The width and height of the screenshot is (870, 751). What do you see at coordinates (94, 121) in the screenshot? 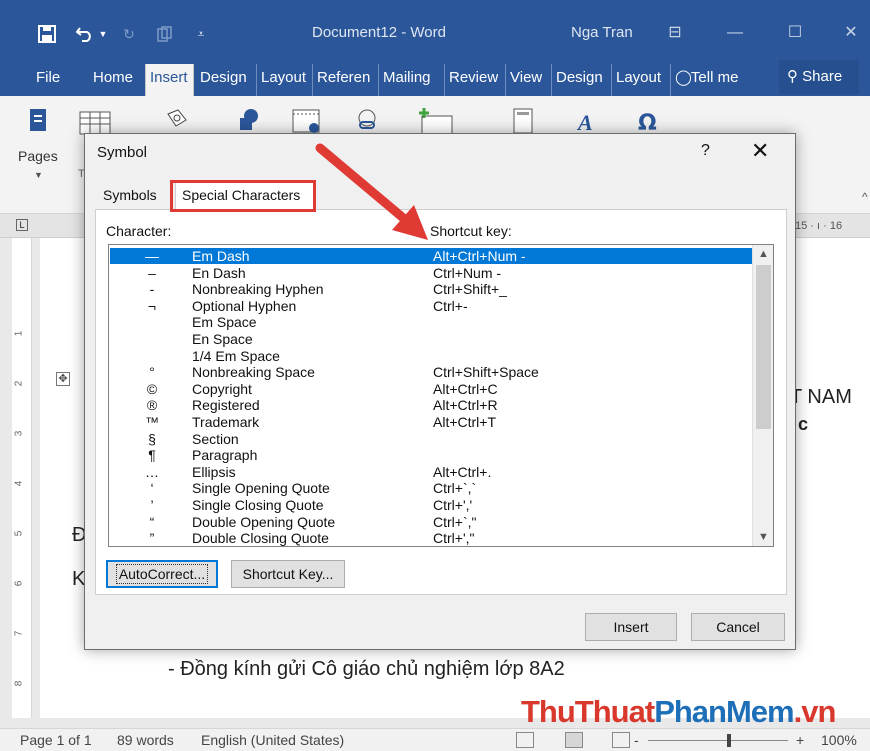
I see `table-icon` at bounding box center [94, 121].